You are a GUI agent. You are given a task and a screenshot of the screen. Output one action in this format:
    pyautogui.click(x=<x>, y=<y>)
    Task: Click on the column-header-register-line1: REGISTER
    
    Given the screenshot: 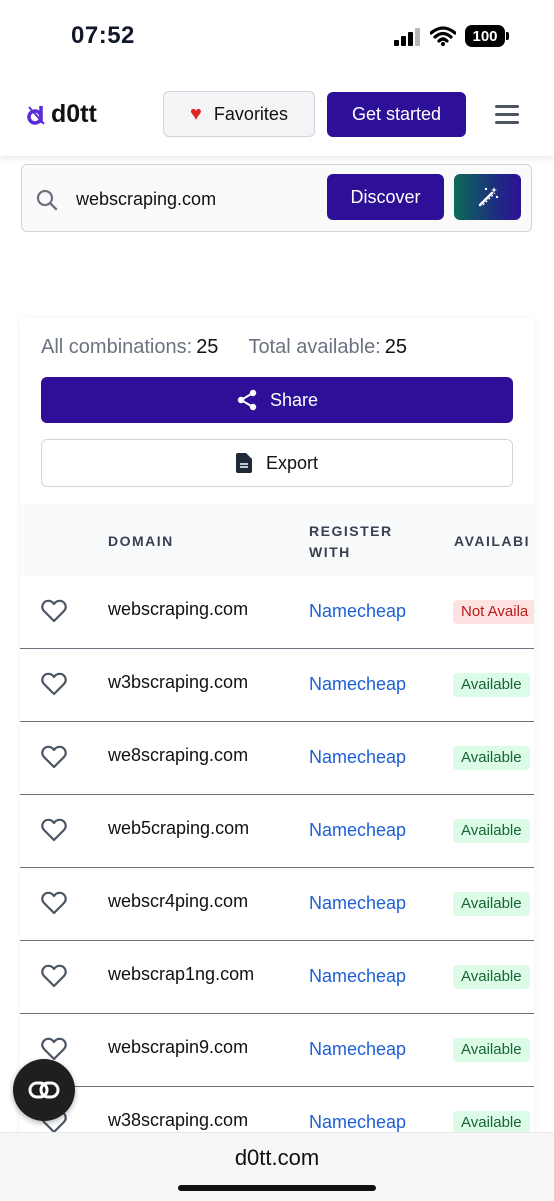 What is the action you would take?
    pyautogui.click(x=351, y=531)
    